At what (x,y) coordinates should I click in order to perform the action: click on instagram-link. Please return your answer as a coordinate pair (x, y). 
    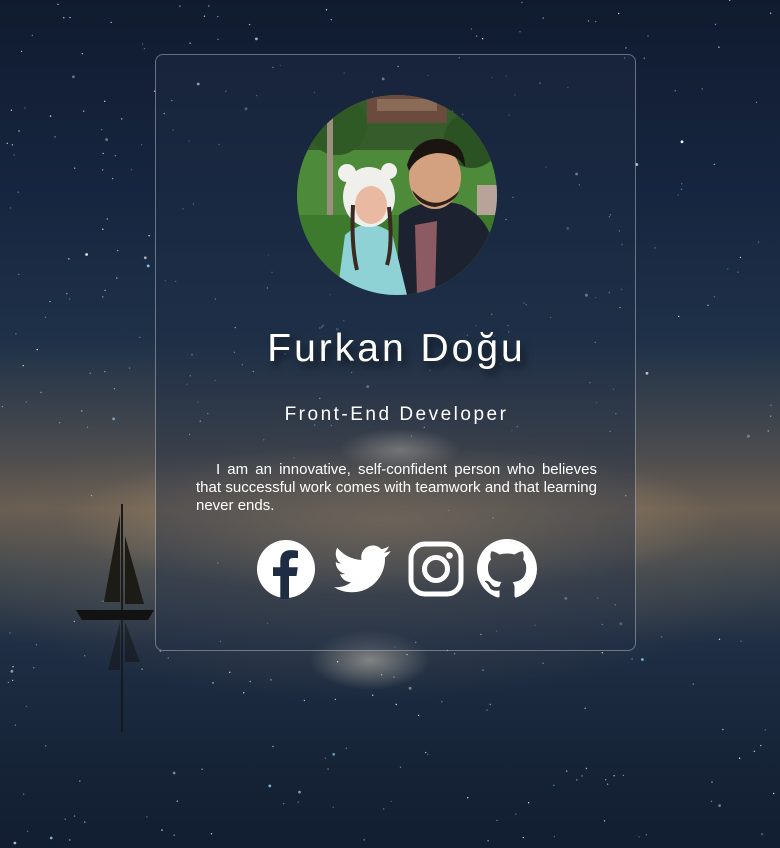
    Looking at the image, I should click on (438, 569).